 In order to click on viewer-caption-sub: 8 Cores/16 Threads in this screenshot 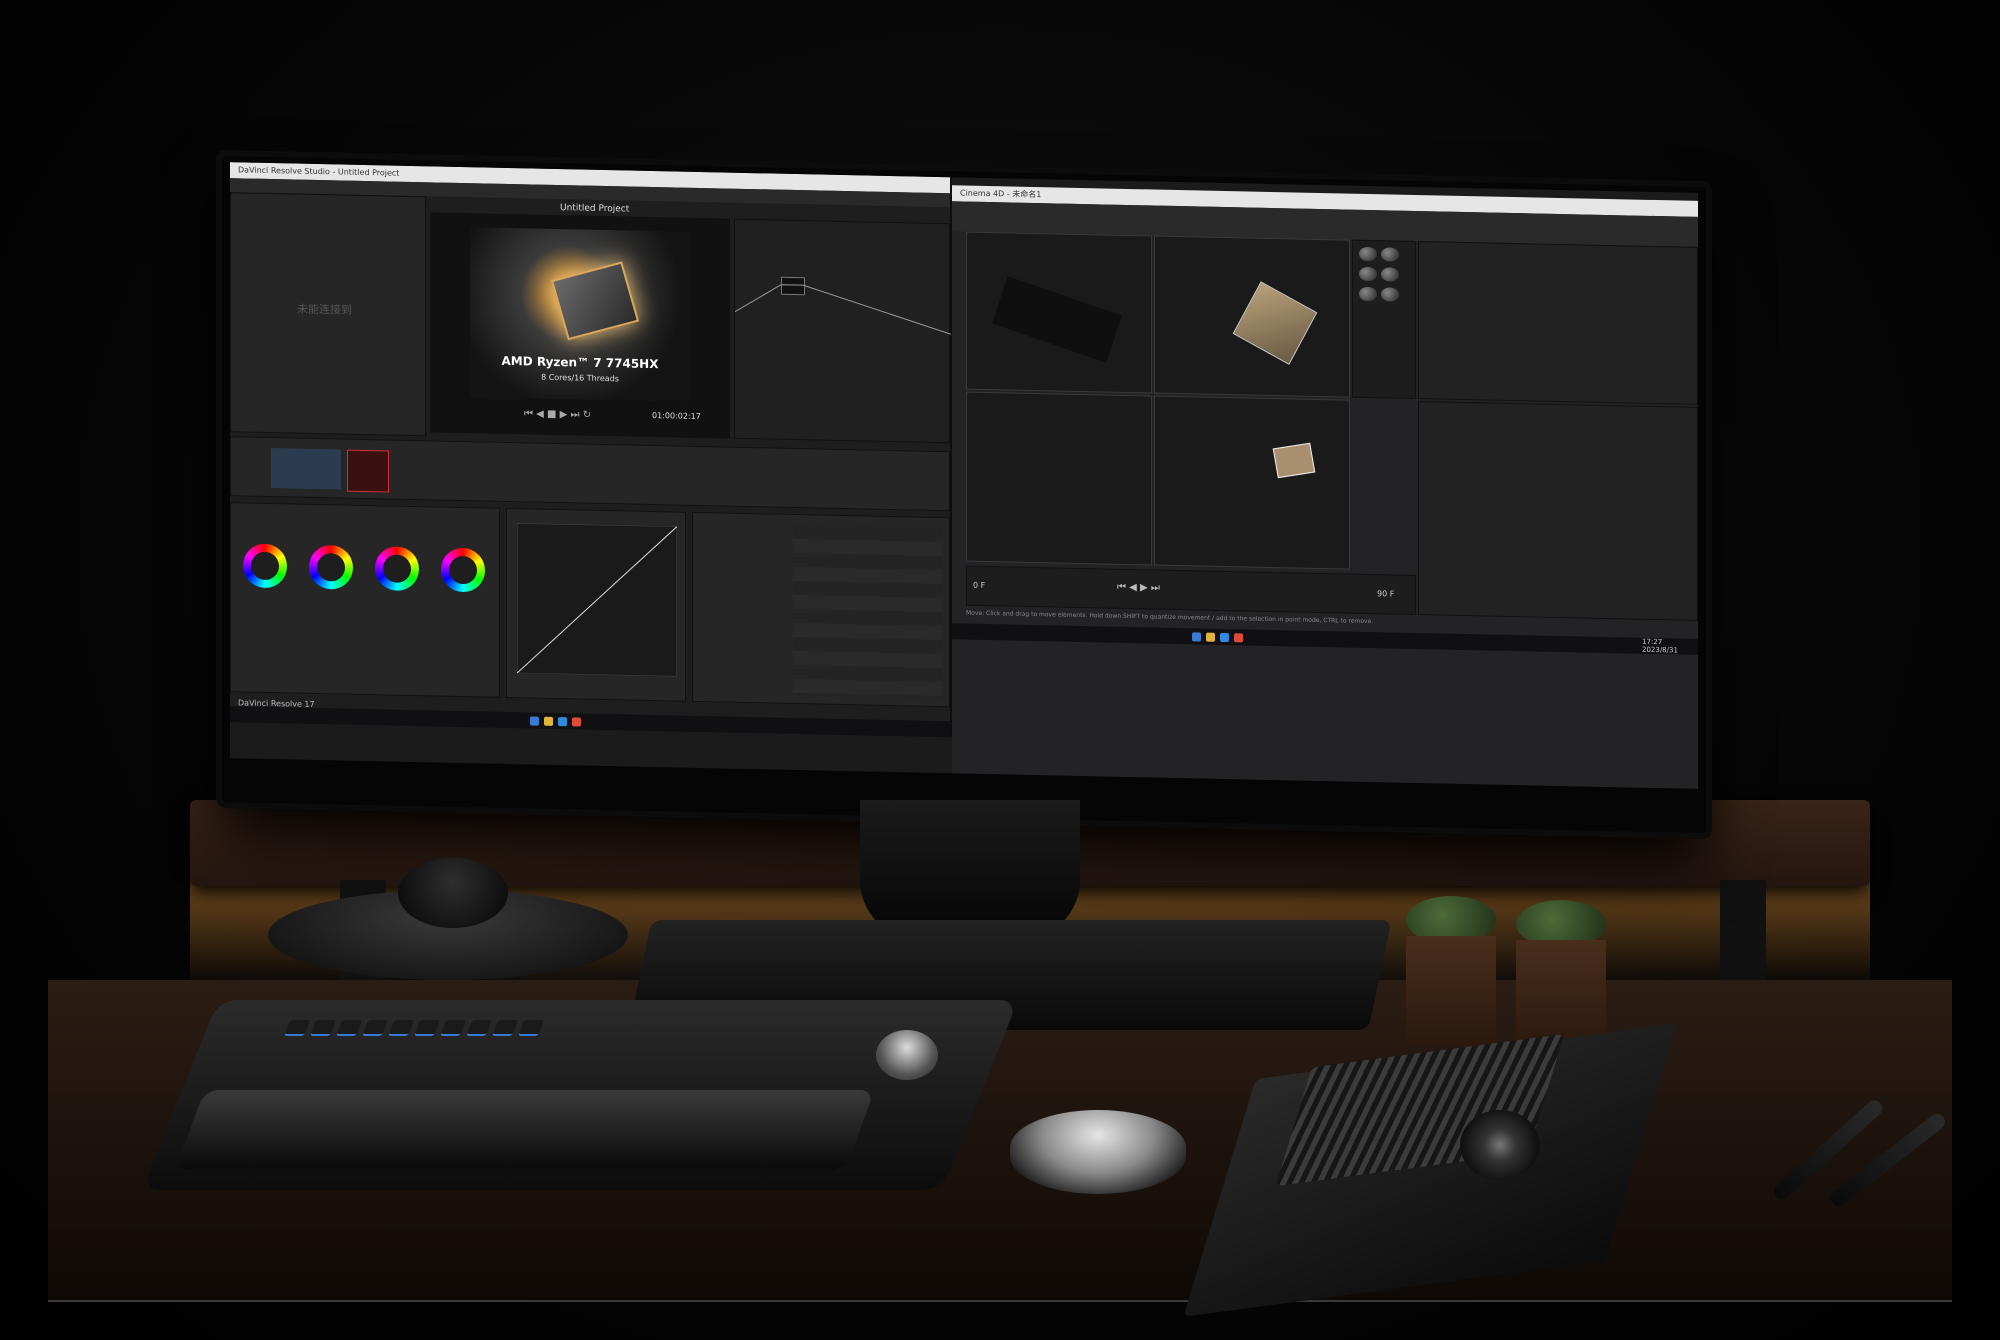, I will do `click(580, 378)`.